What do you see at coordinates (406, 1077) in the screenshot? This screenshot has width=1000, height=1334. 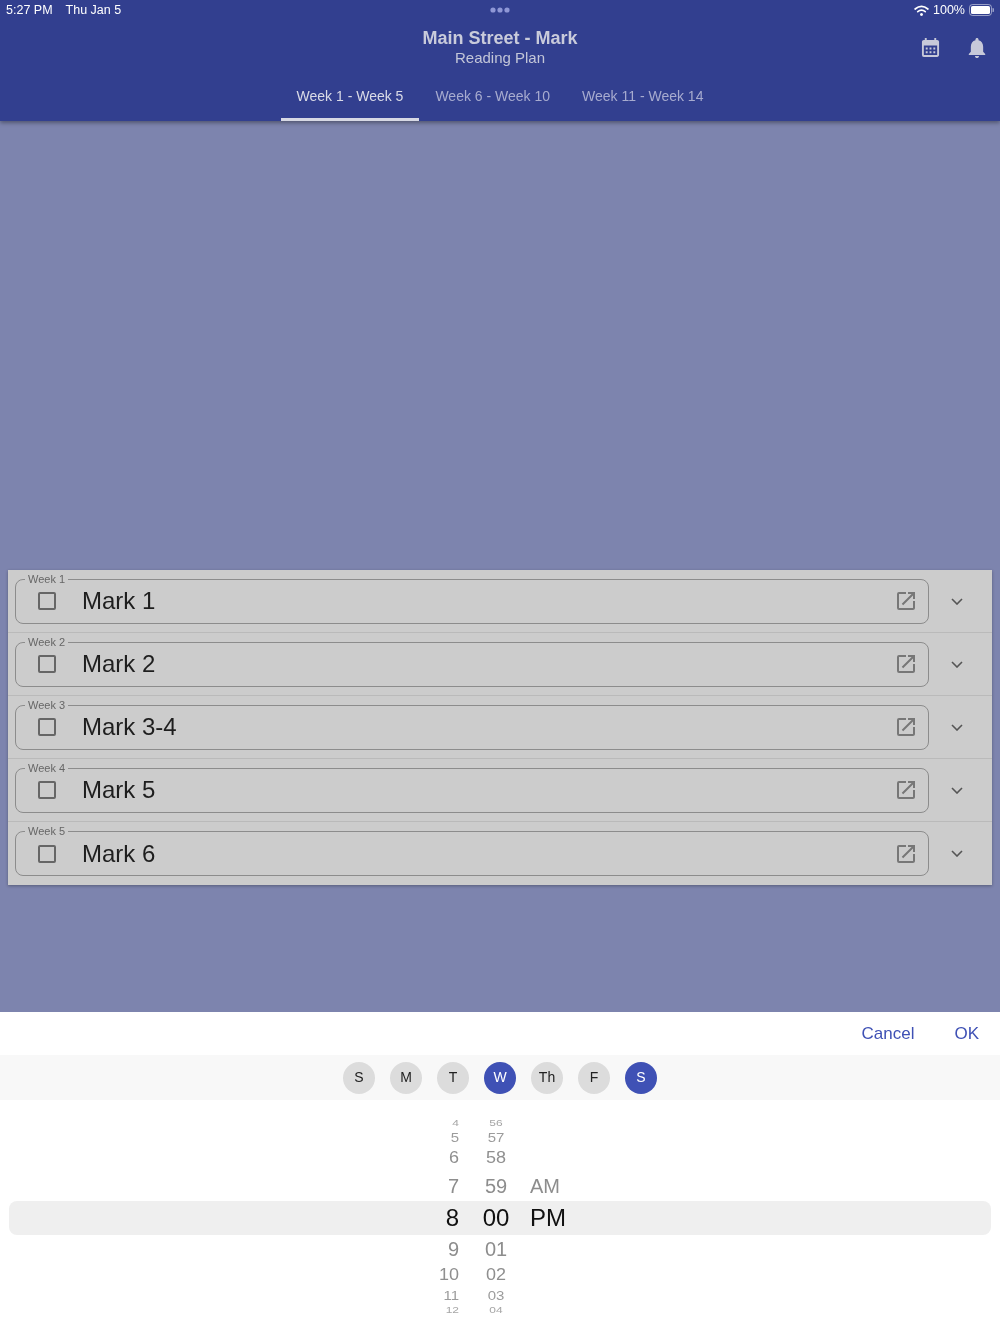 I see `weekday-toggle: M` at bounding box center [406, 1077].